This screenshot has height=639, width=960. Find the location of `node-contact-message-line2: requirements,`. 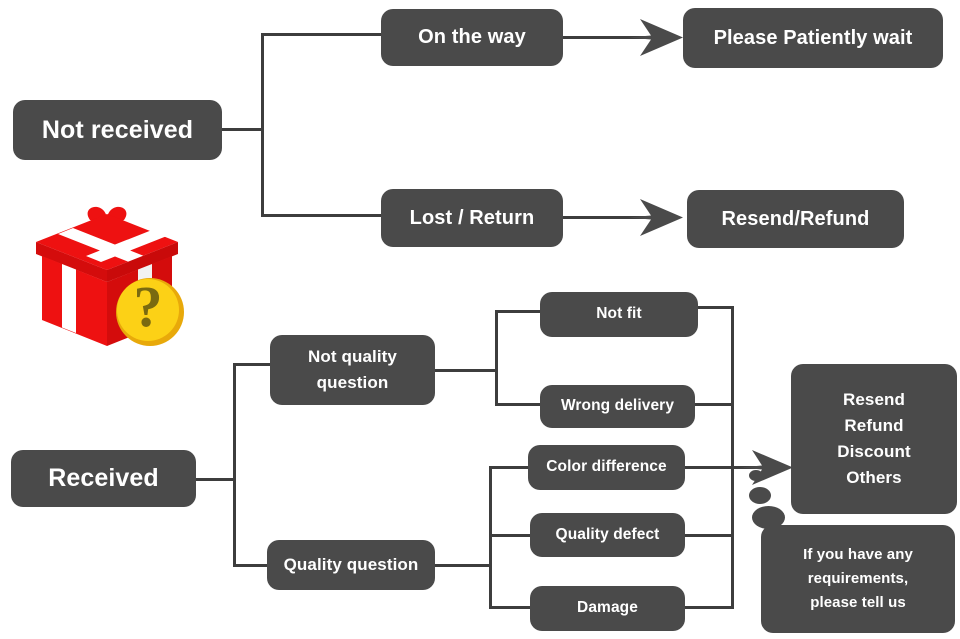

node-contact-message-line2: requirements, is located at coordinates (858, 579).